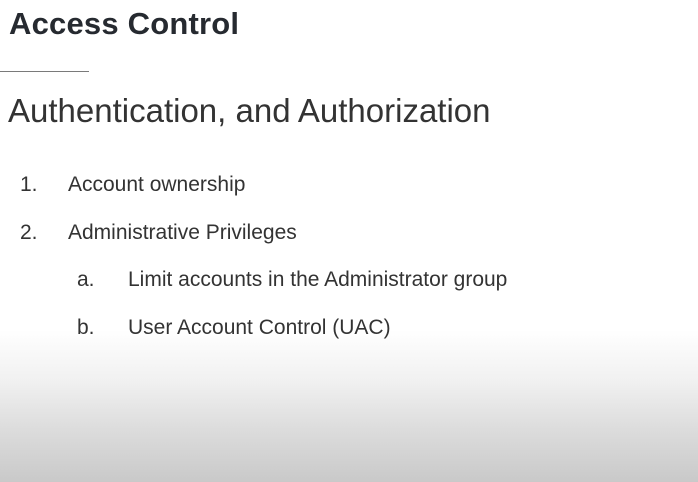  I want to click on slide-title: Access Control, so click(124, 23).